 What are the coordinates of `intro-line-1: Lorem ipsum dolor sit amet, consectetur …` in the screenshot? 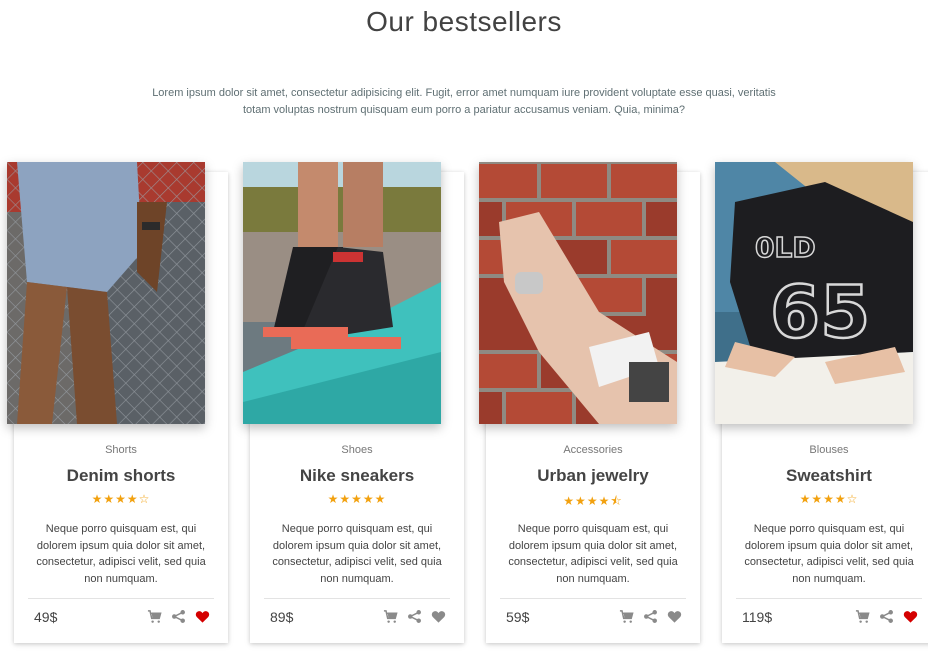 It's located at (464, 93).